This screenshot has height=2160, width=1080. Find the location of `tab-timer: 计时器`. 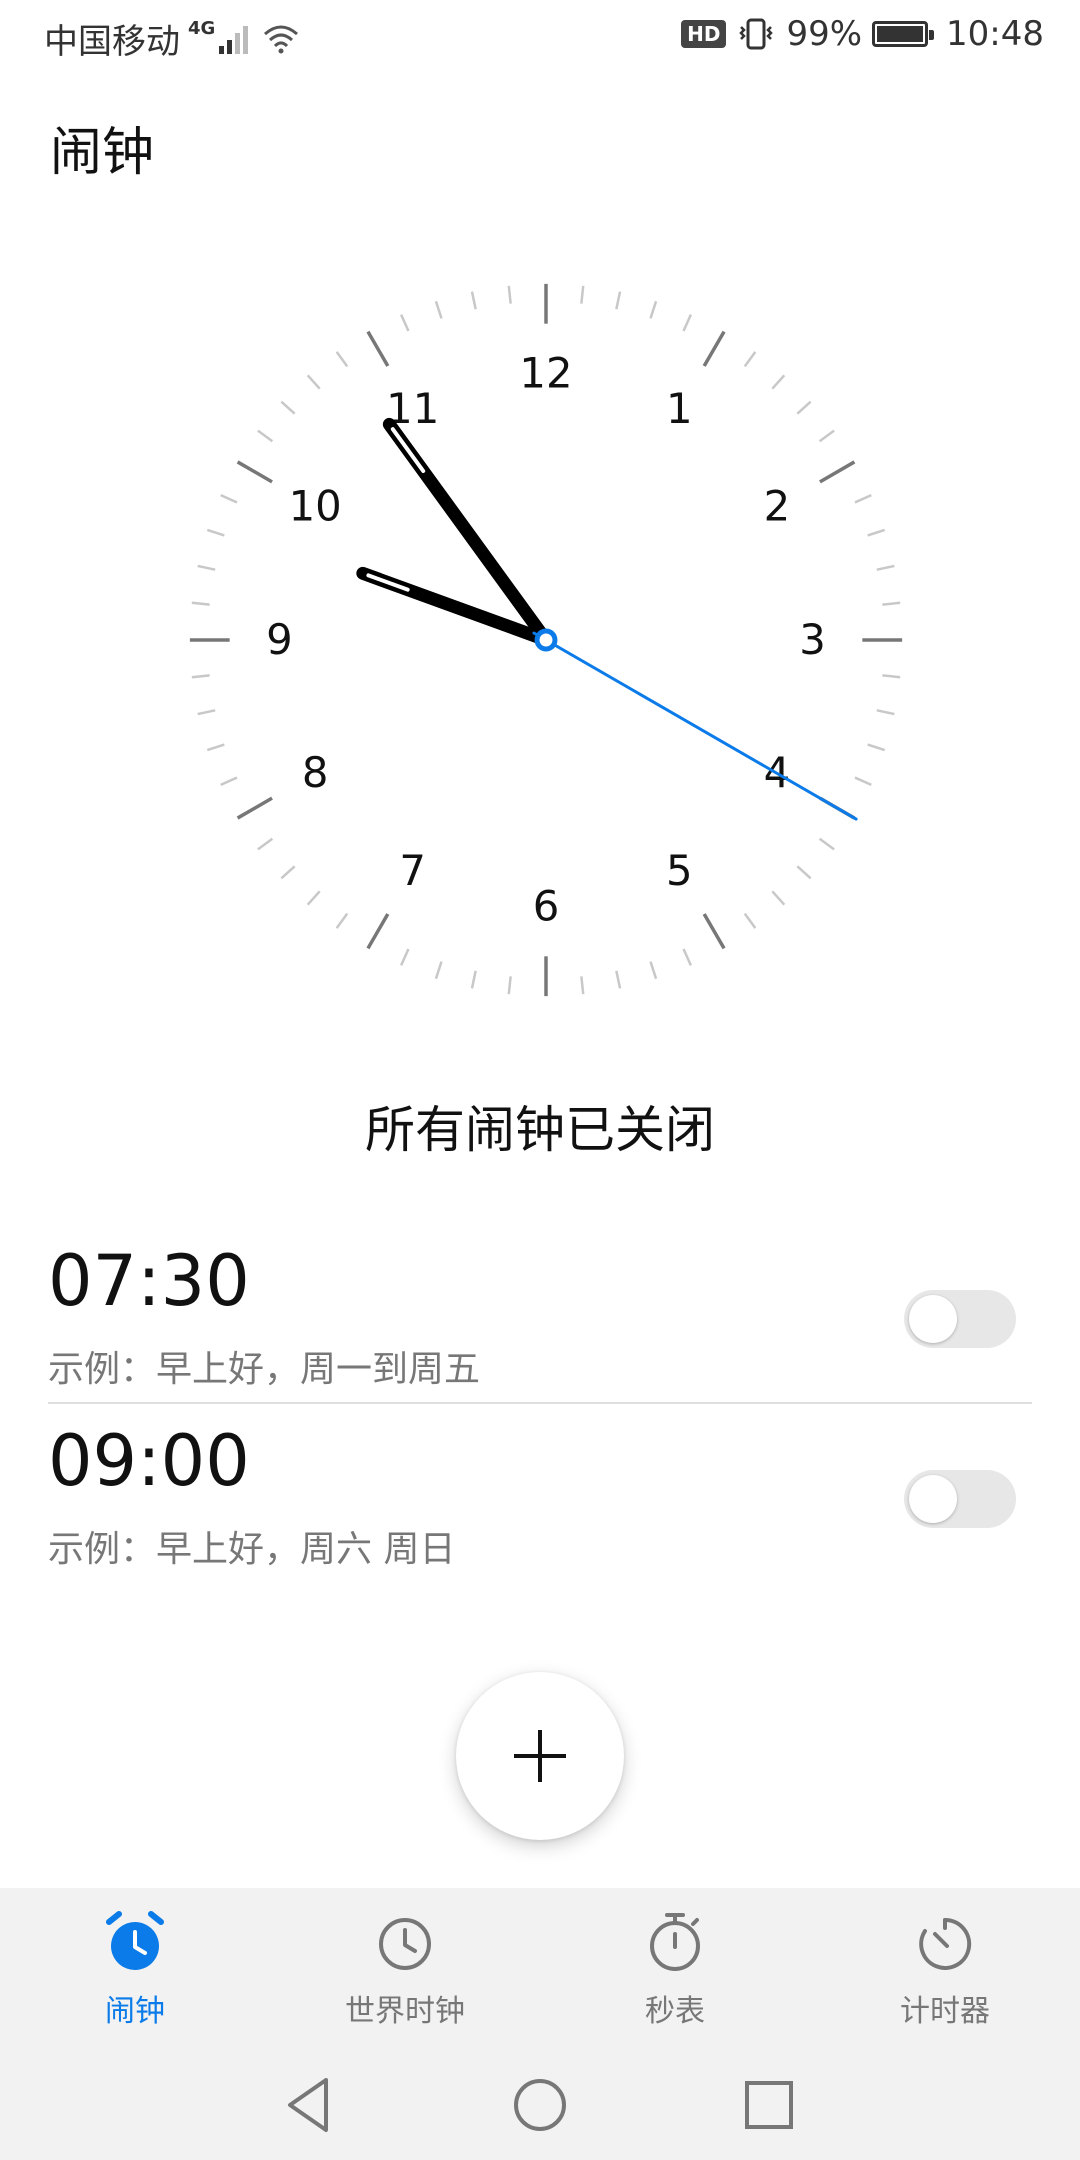

tab-timer: 计时器 is located at coordinates (945, 1969).